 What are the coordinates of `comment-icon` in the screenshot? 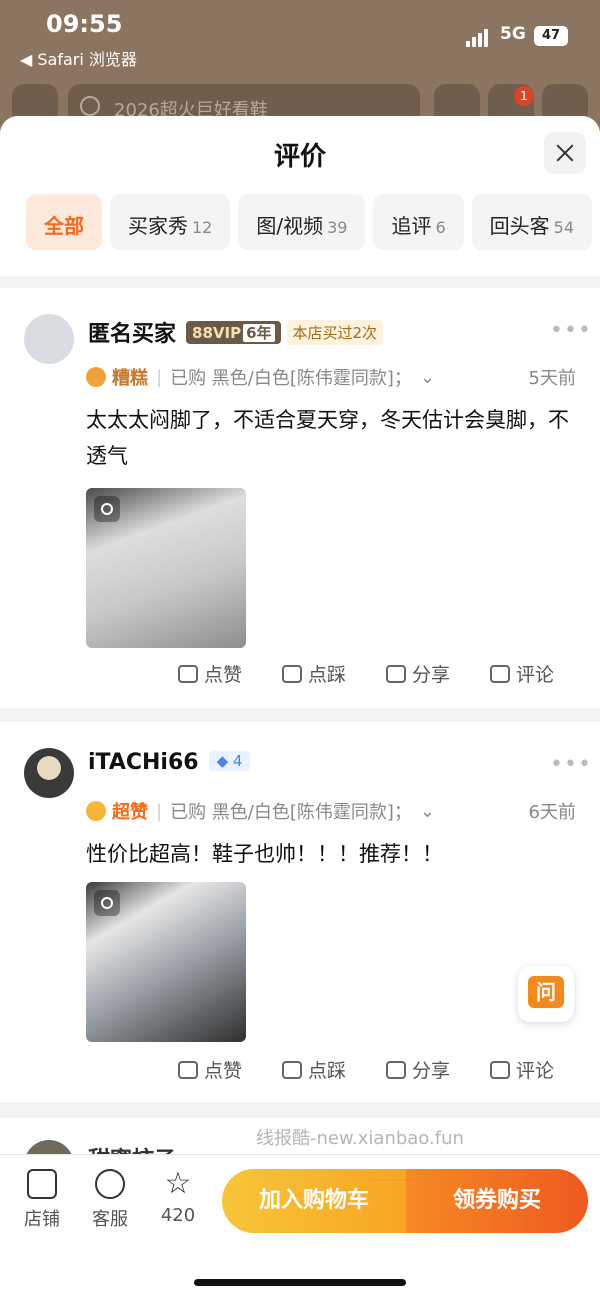 It's located at (500, 674).